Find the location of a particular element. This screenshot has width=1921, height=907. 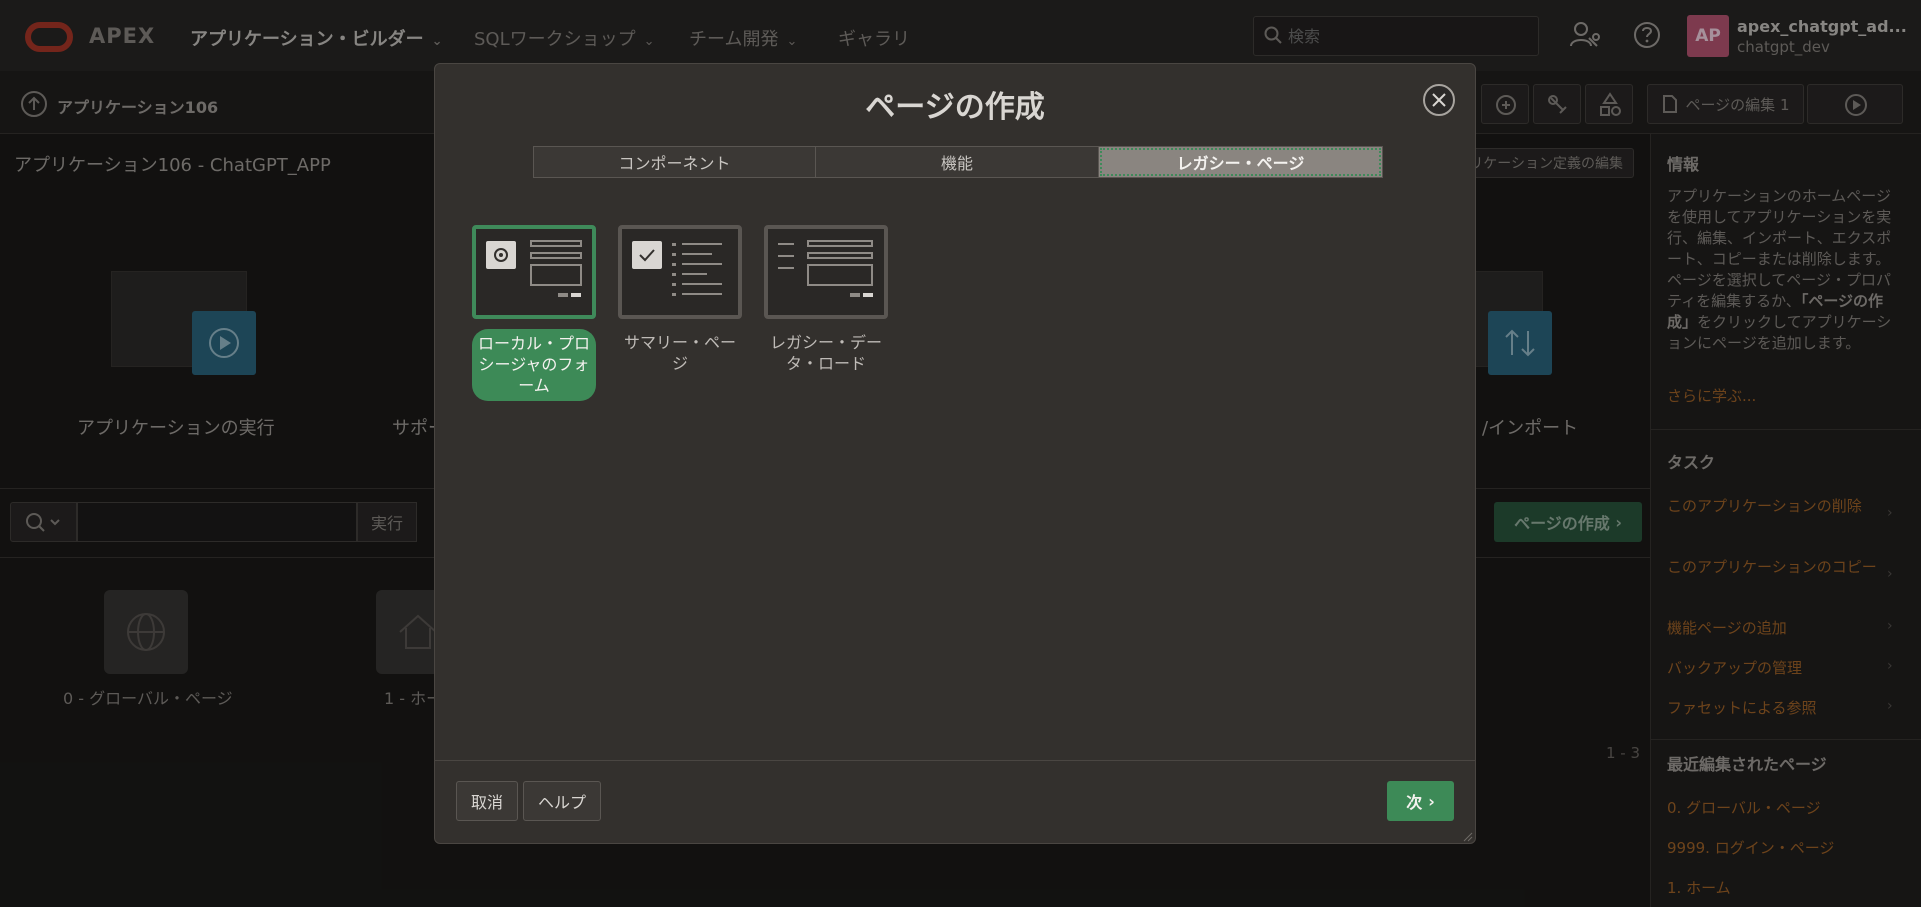

card-local-procedure-form-label: ローカル・プロシージャのフォーム is located at coordinates (534, 365).